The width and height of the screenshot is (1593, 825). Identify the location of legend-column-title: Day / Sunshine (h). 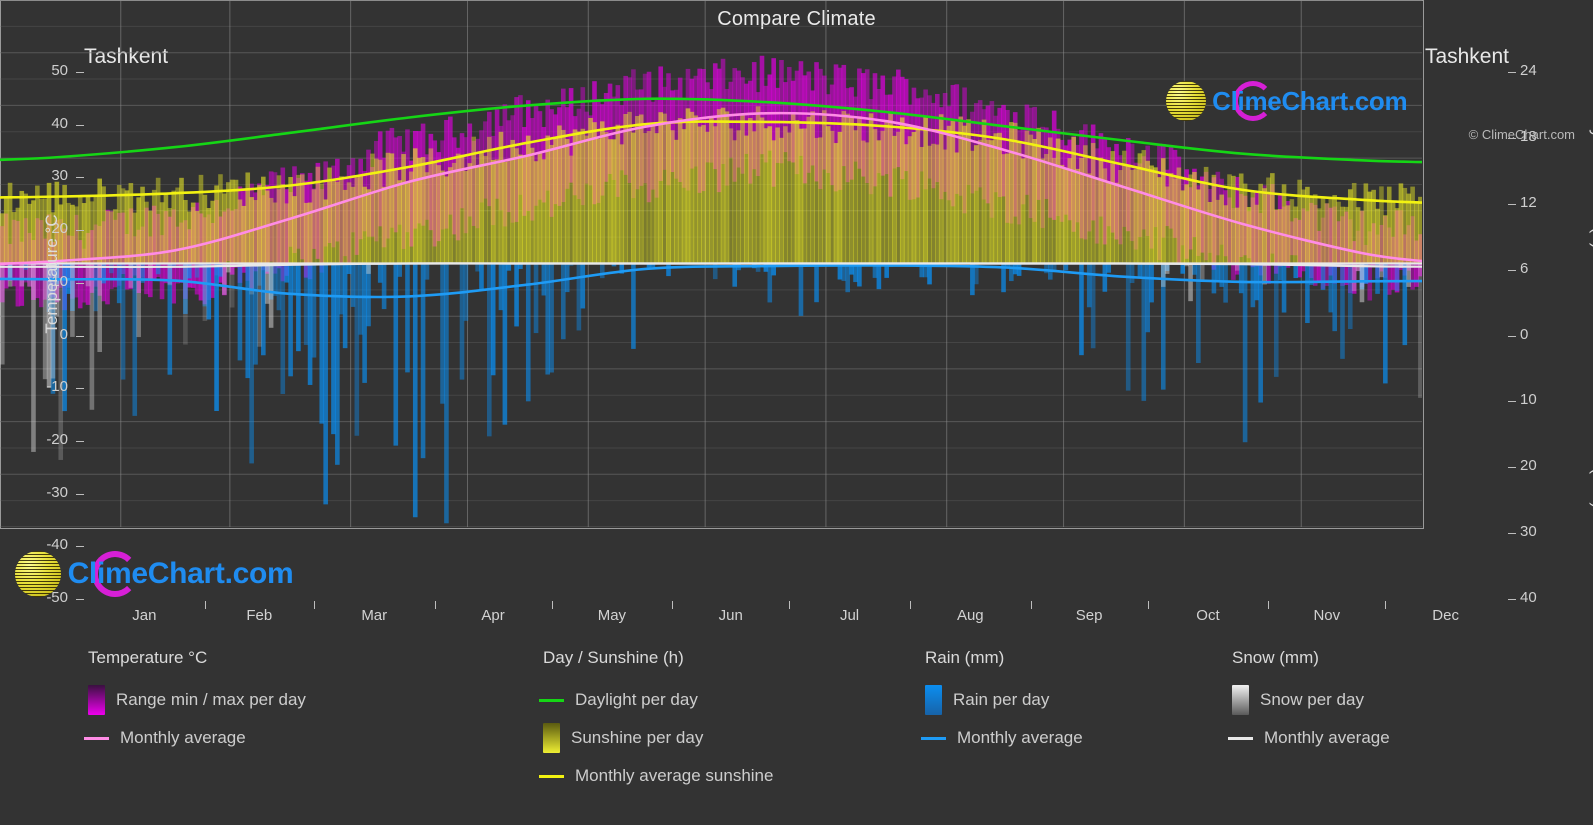
(613, 657).